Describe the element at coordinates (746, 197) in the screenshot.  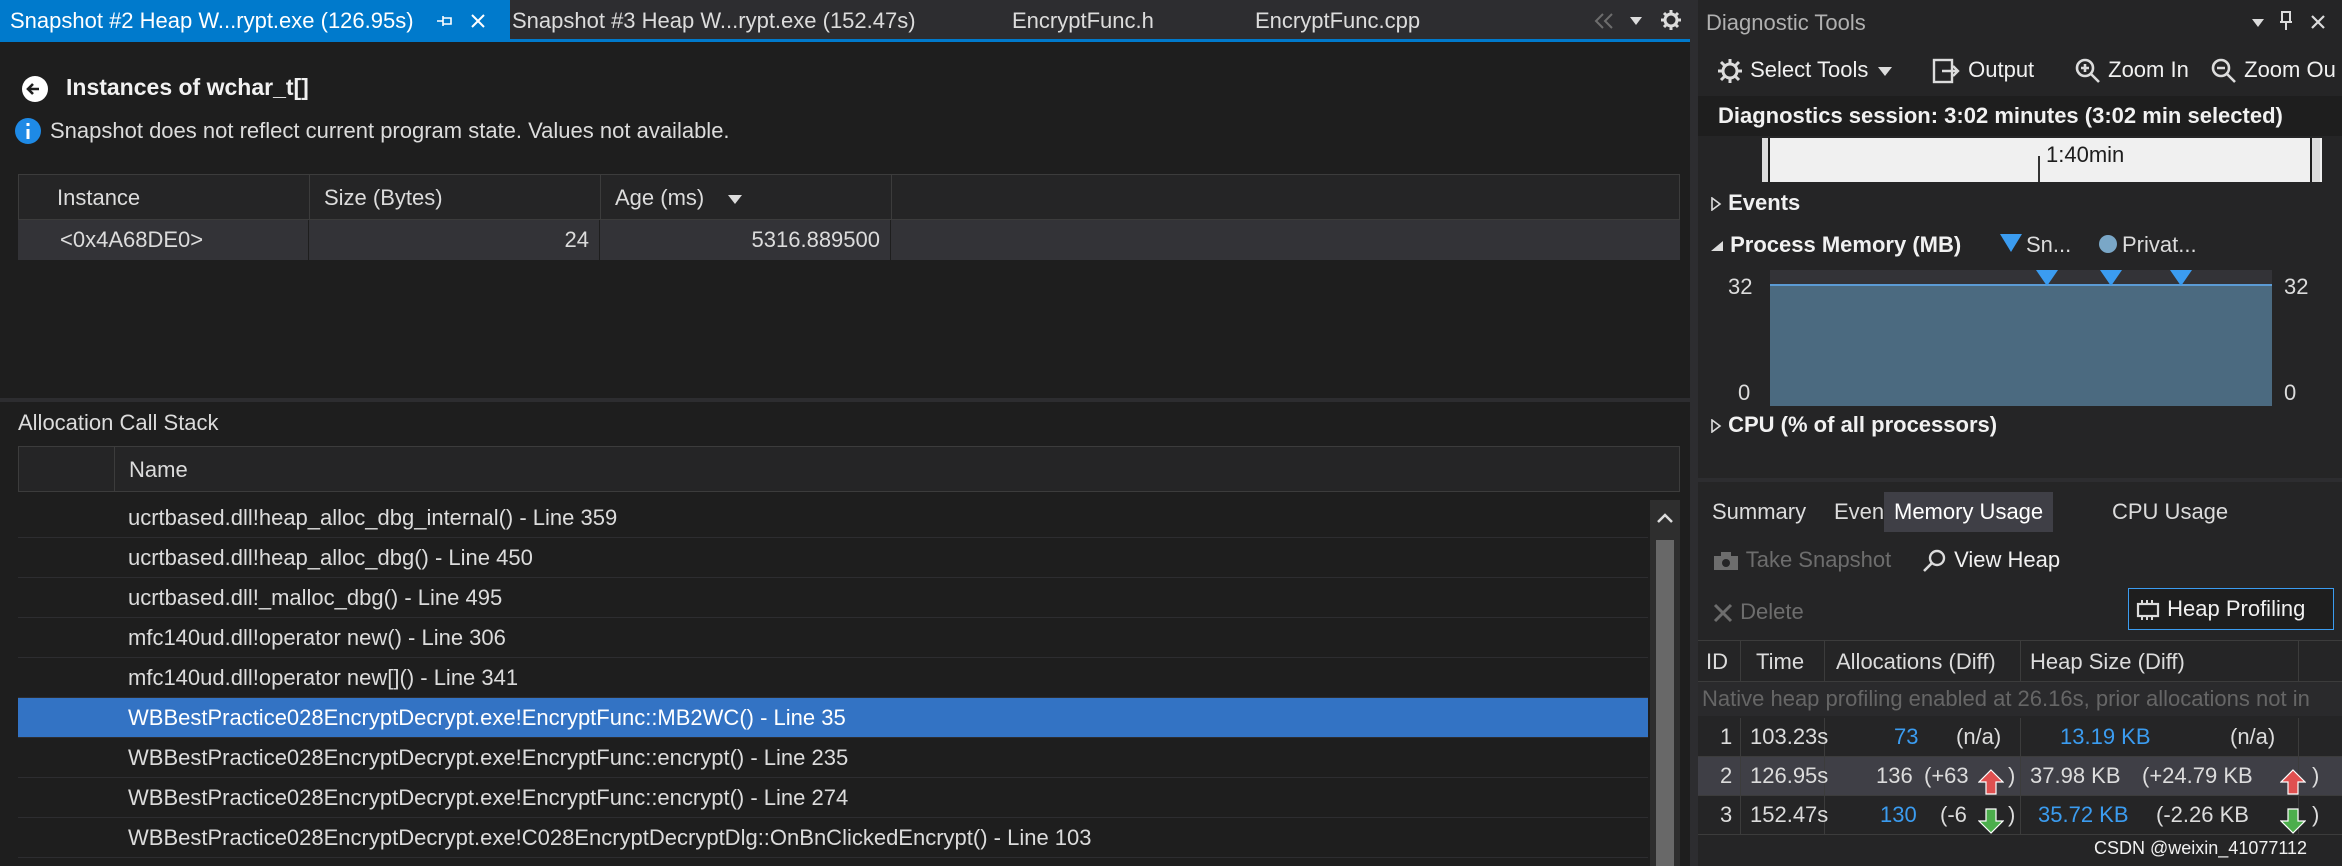
I see `column-header-age: Age (ms)` at that location.